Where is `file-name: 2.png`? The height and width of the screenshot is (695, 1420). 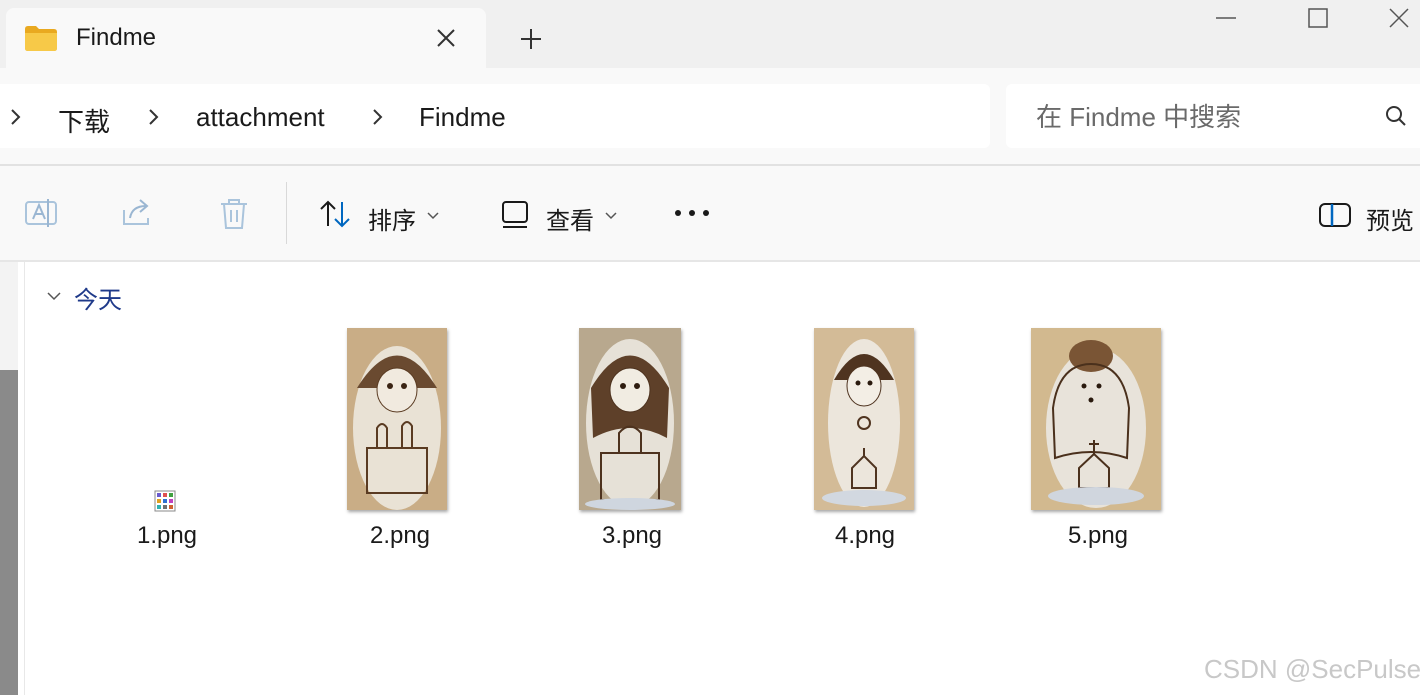 file-name: 2.png is located at coordinates (400, 535).